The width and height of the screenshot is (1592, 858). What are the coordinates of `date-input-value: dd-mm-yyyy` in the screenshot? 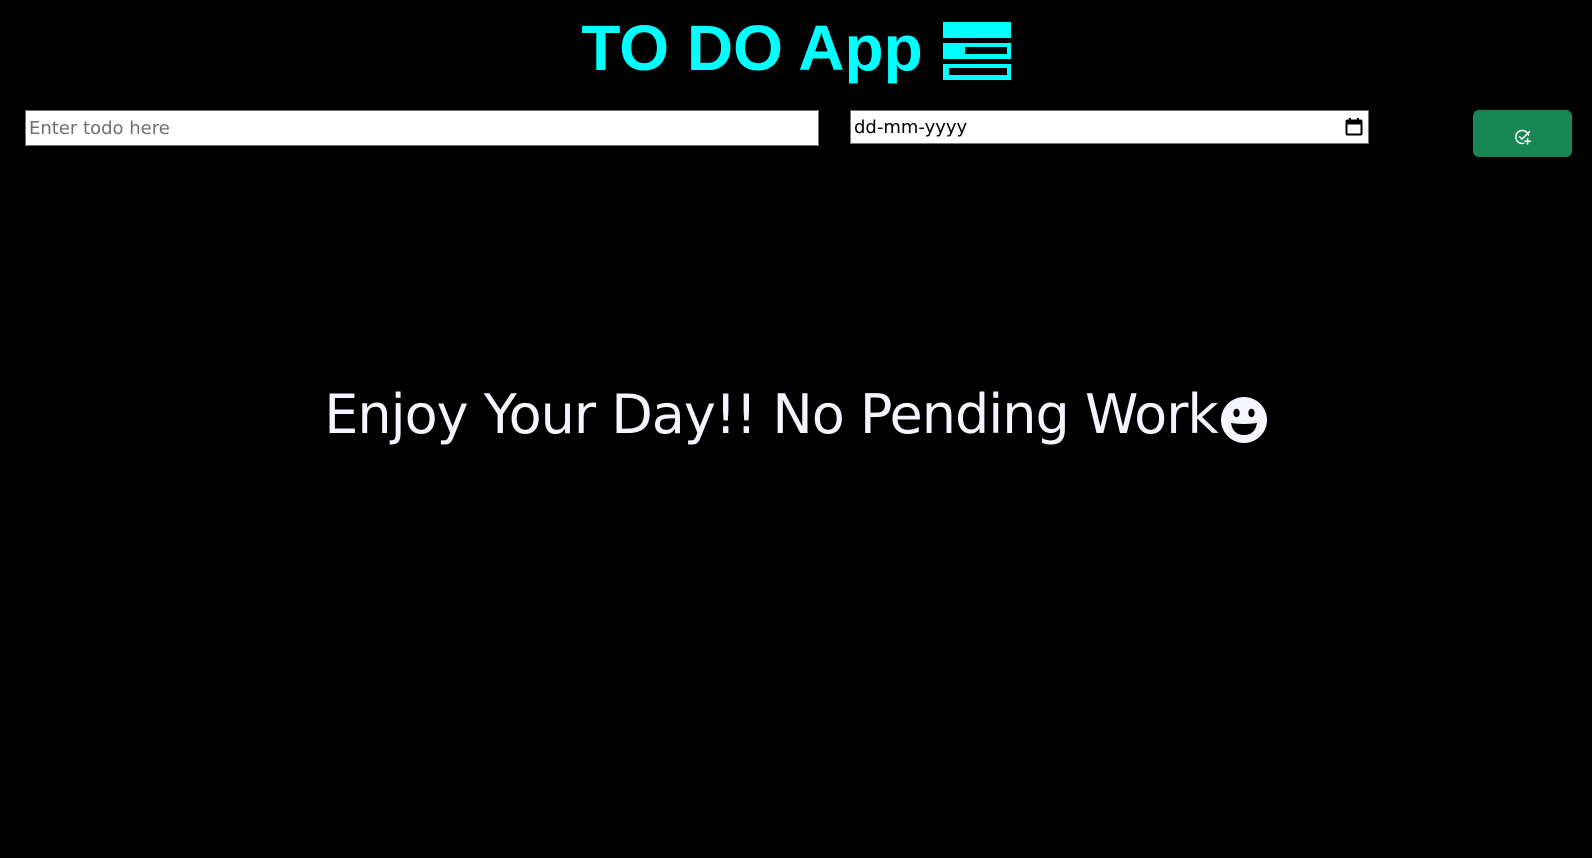 It's located at (911, 127).